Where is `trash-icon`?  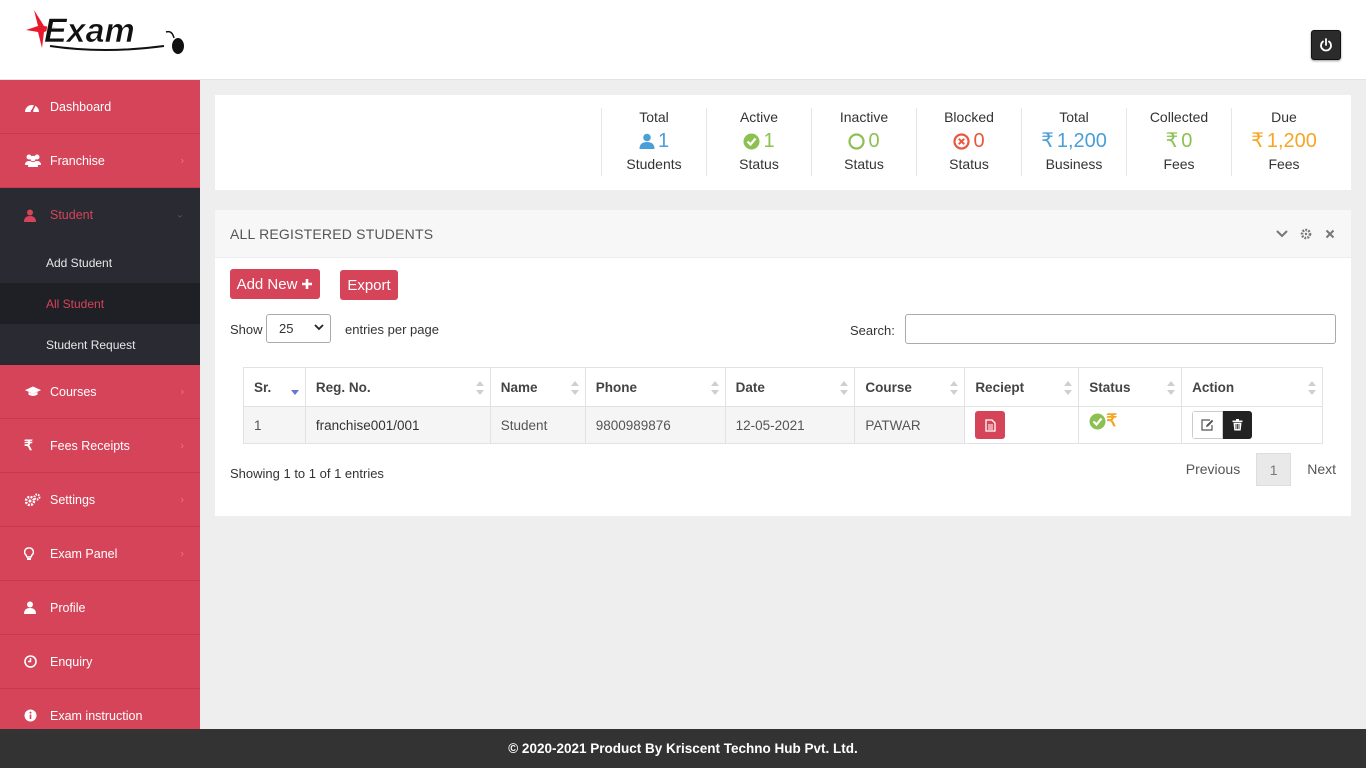
trash-icon is located at coordinates (1237, 425).